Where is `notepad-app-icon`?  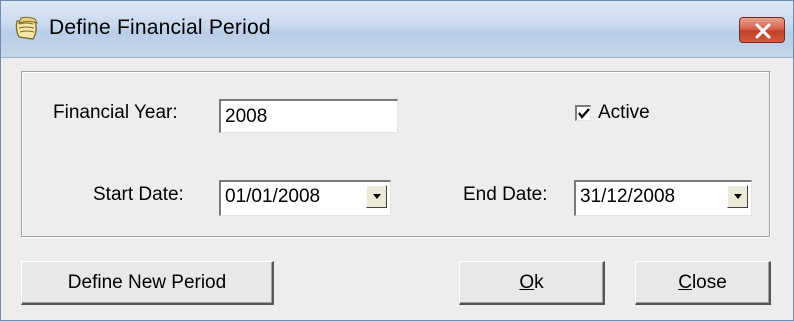 notepad-app-icon is located at coordinates (27, 29).